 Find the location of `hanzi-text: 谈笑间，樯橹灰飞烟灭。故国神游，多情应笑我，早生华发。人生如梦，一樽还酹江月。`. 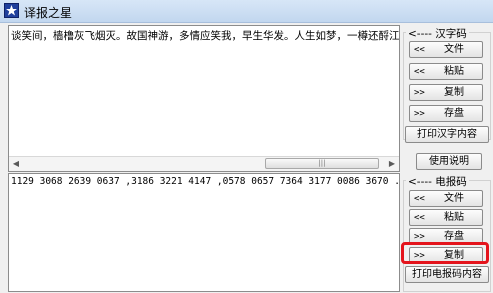

hanzi-text: 谈笑间，樯橹灰飞烟灭。故国神游，多情应笑我，早生华发。人生如梦，一樽还酹江月。 is located at coordinates (205, 36).